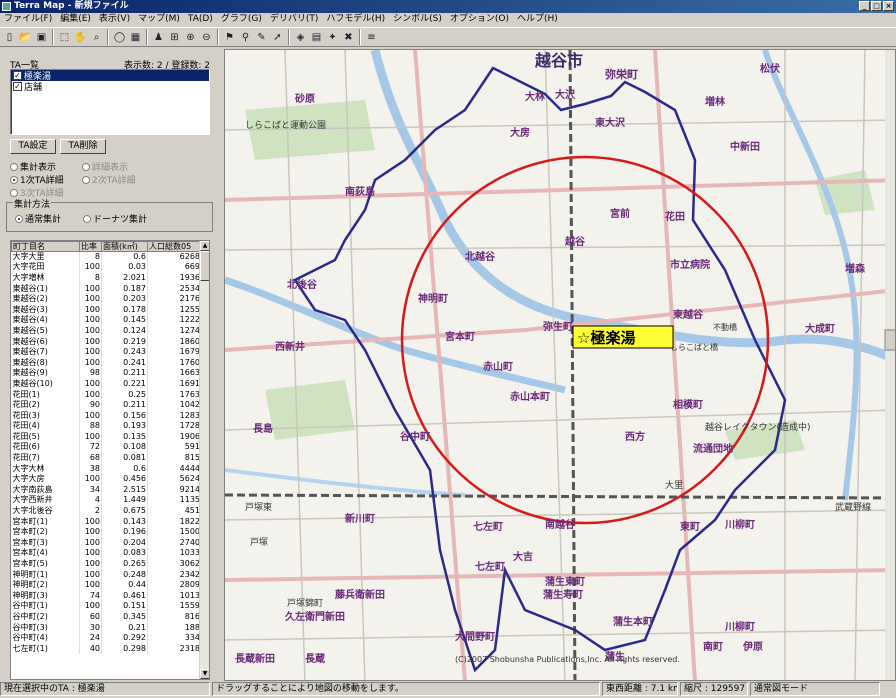 This screenshot has width=896, height=698. What do you see at coordinates (45, 246) in the screenshot?
I see `table-header: 町丁目名` at bounding box center [45, 246].